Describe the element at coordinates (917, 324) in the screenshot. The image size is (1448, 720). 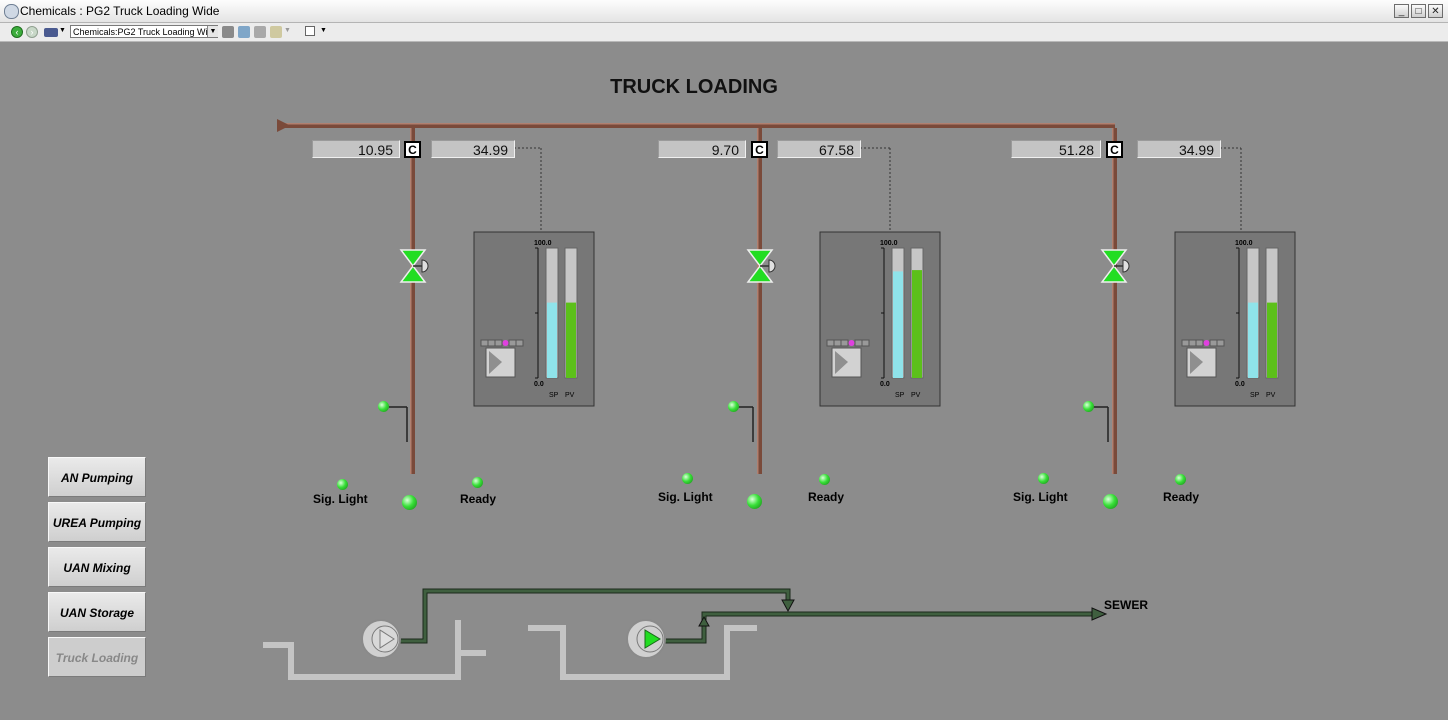
I see `bay-2-pv-bar` at that location.